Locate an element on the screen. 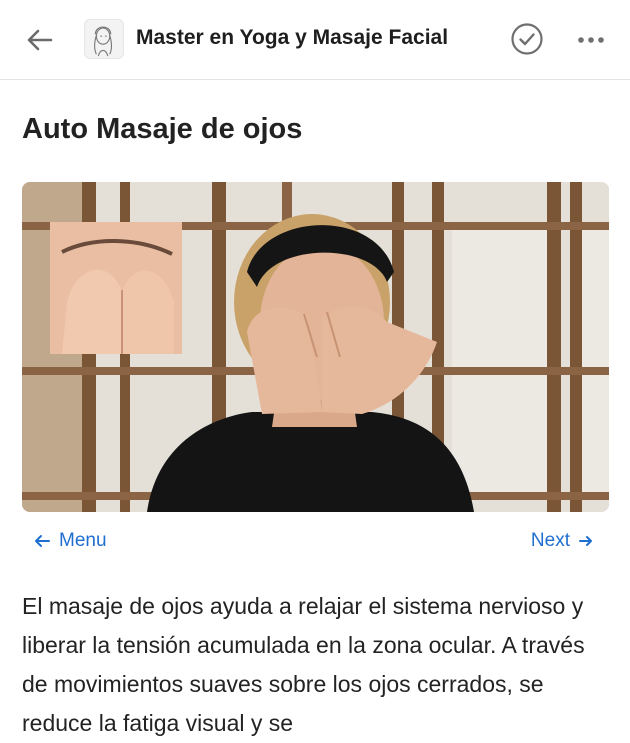 The image size is (630, 743). course-logo is located at coordinates (104, 39).